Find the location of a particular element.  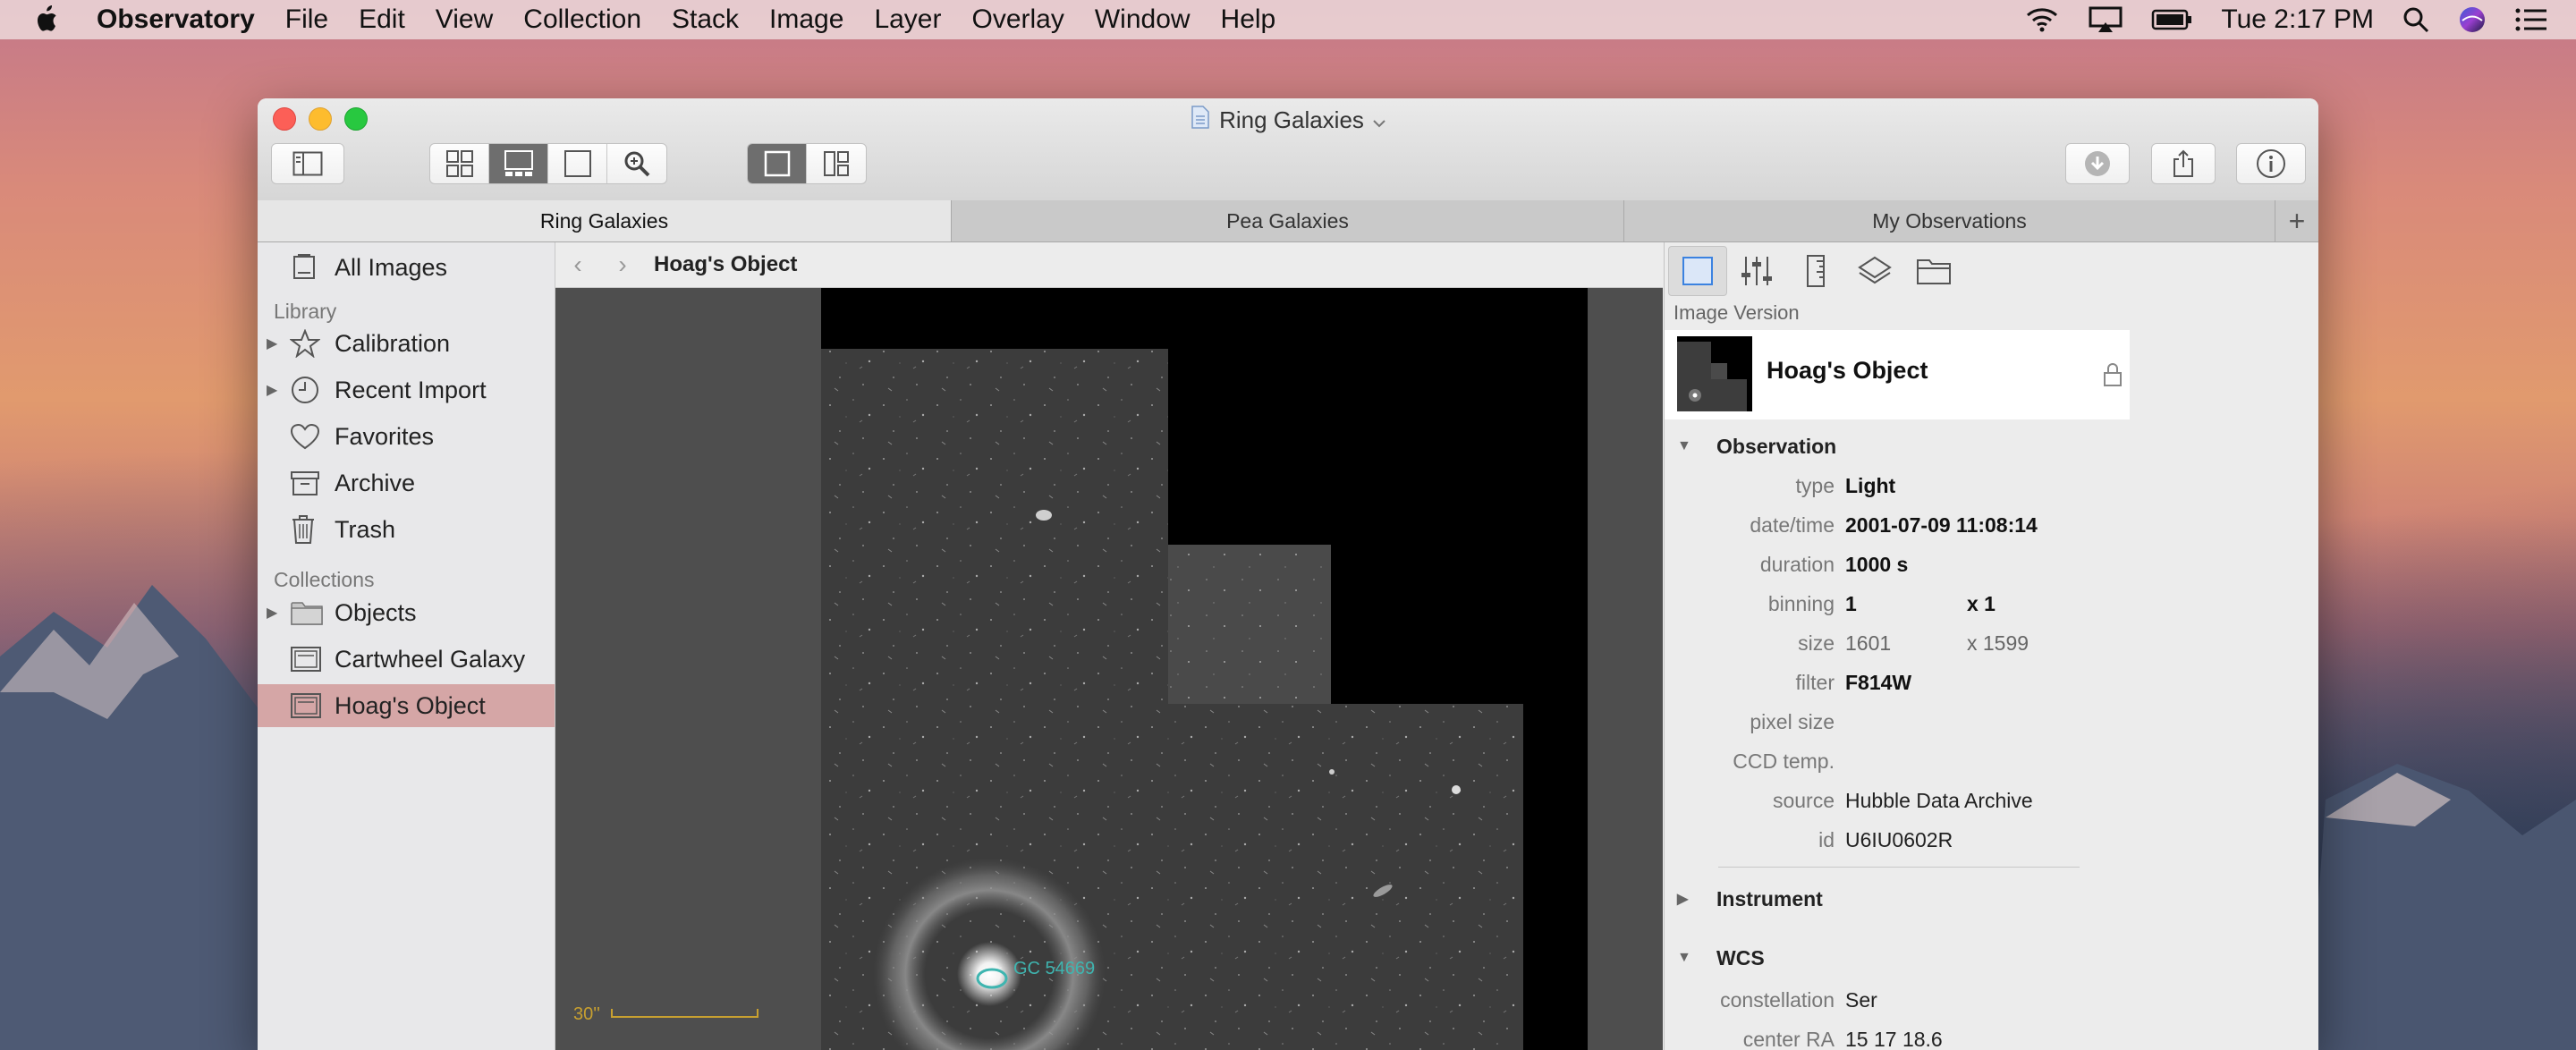

single-pane-button is located at coordinates (777, 163).